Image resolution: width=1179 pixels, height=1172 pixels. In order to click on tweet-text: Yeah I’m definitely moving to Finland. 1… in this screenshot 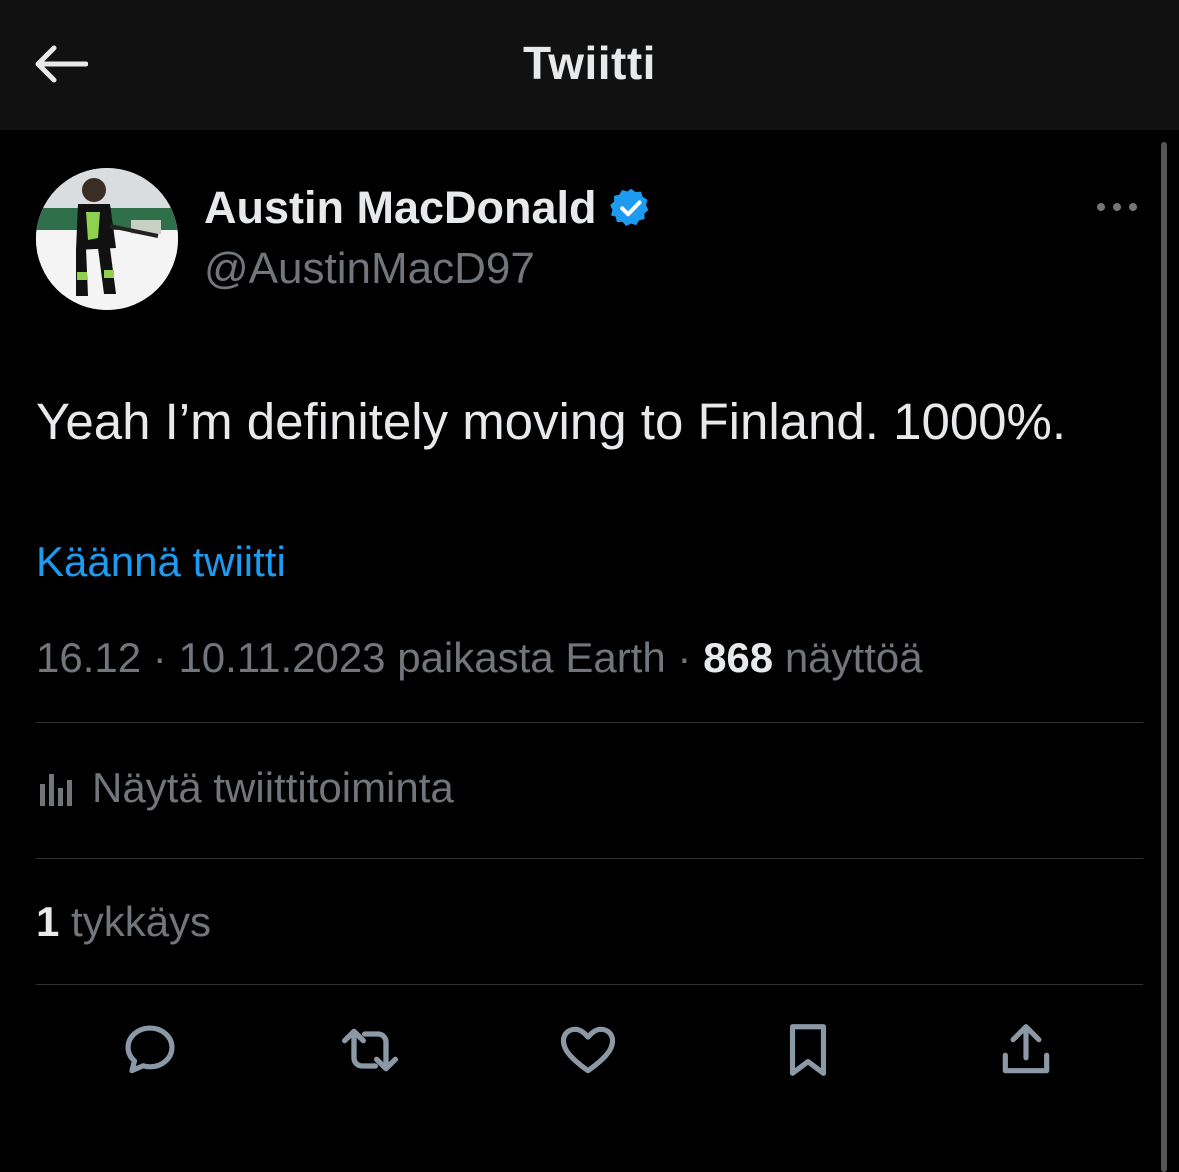, I will do `click(551, 421)`.